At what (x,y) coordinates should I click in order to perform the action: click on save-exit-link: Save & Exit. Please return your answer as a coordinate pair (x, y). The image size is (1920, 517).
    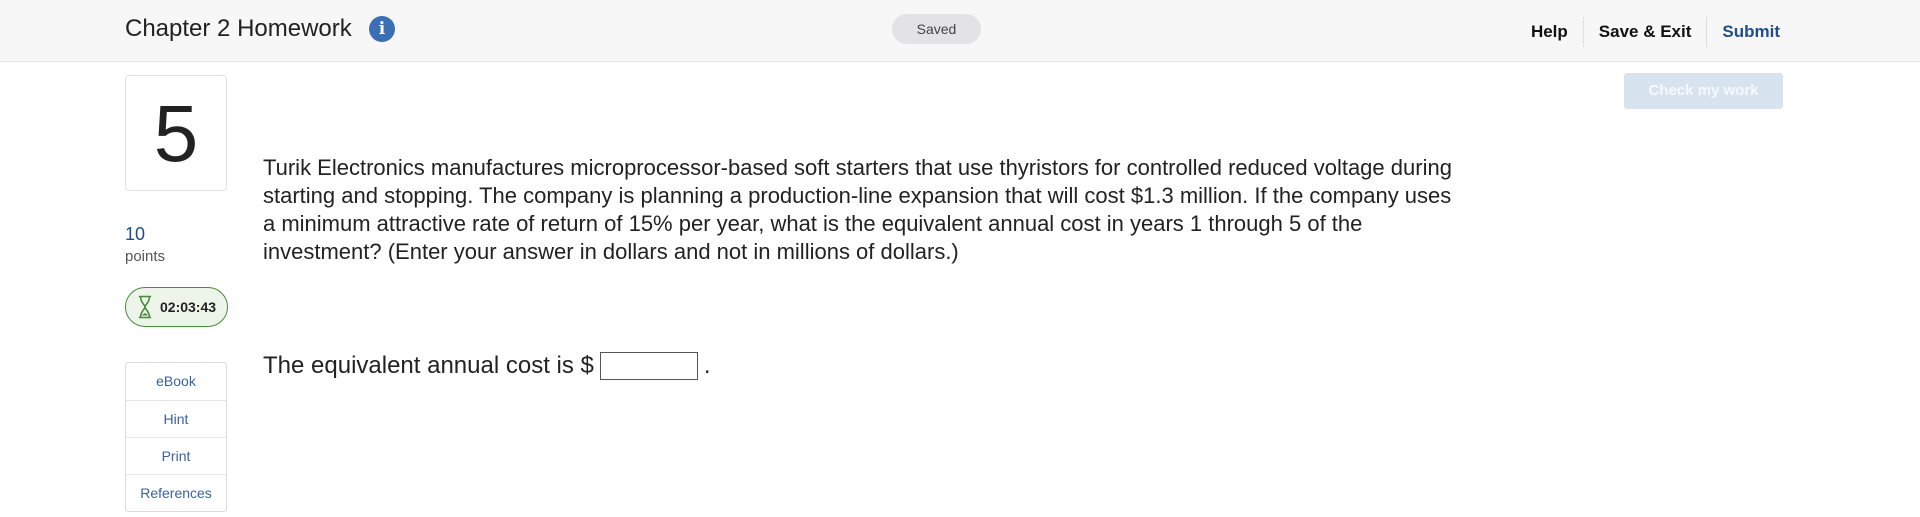
    Looking at the image, I should click on (1645, 32).